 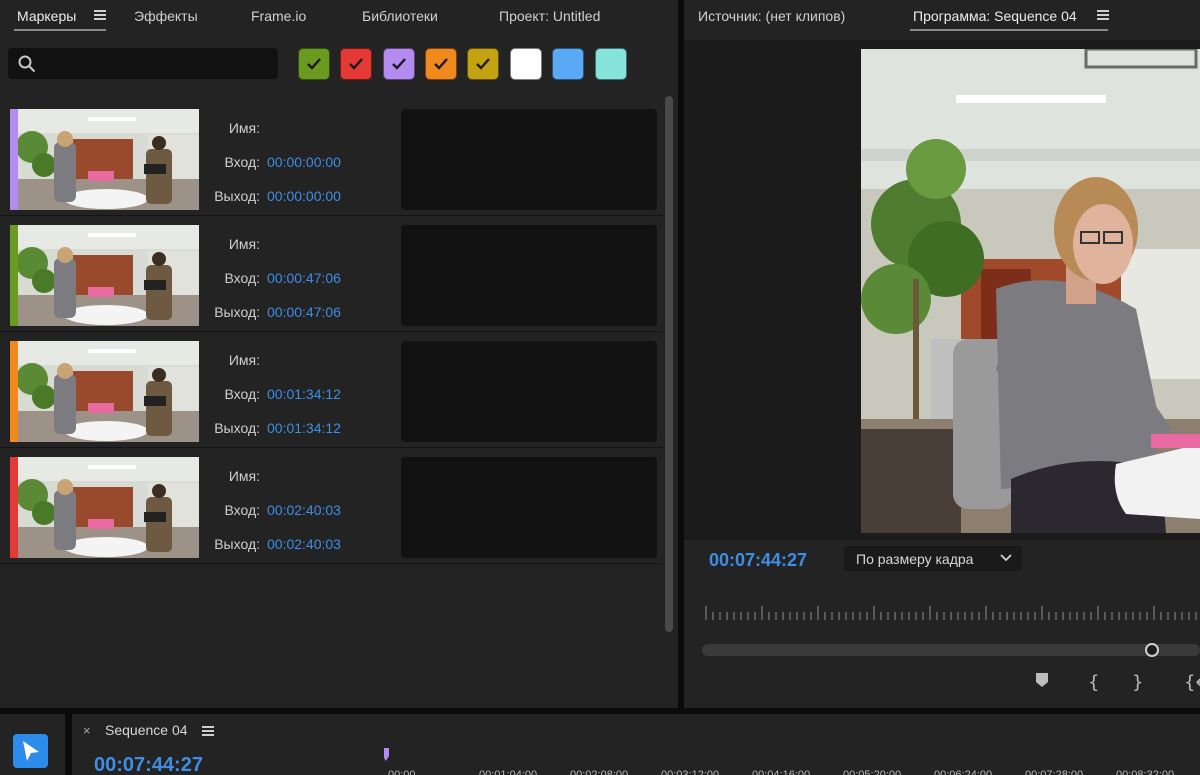 I want to click on zoom-select-label: По размеру кадра, so click(x=915, y=559).